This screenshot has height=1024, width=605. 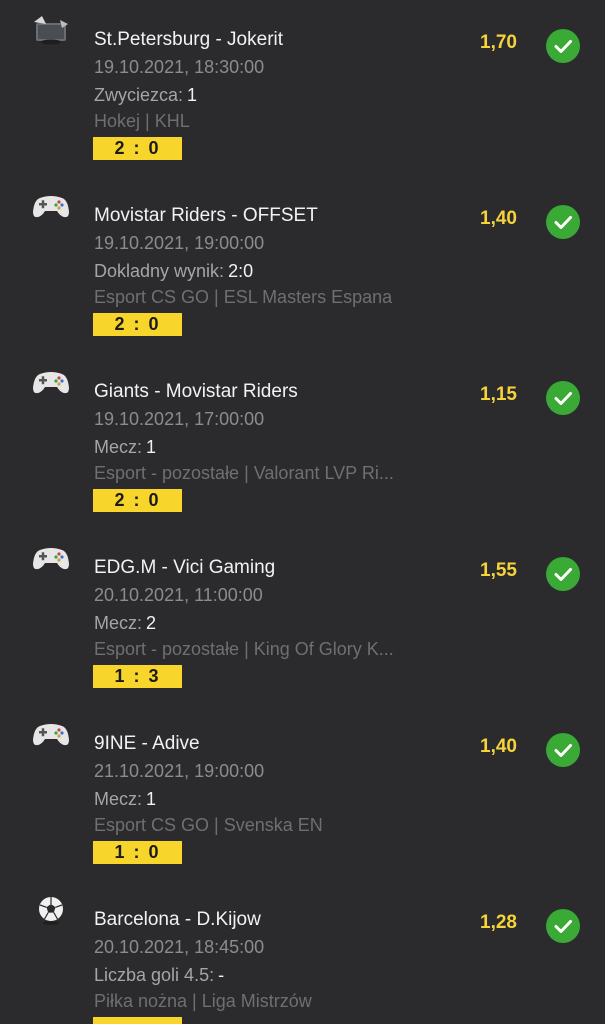 I want to click on league-label: Esport CS GO | ESL Masters Espana, so click(x=243, y=297).